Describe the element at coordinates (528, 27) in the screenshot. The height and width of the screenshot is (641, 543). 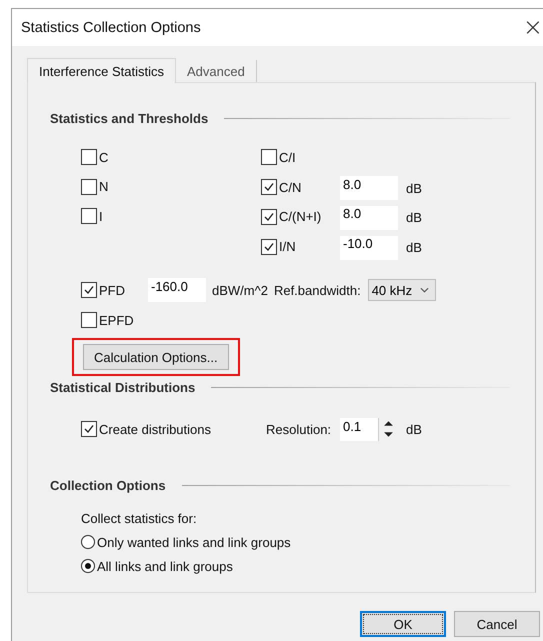
I see `close-button: ×` at that location.